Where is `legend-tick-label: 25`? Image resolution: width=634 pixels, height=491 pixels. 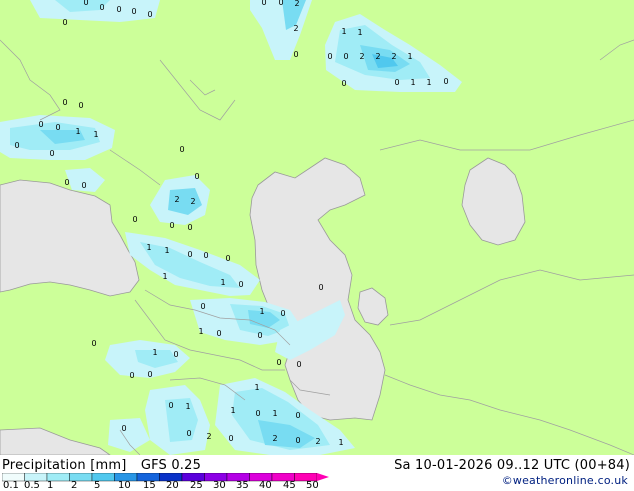
legend-tick-label: 25 is located at coordinates (196, 485).